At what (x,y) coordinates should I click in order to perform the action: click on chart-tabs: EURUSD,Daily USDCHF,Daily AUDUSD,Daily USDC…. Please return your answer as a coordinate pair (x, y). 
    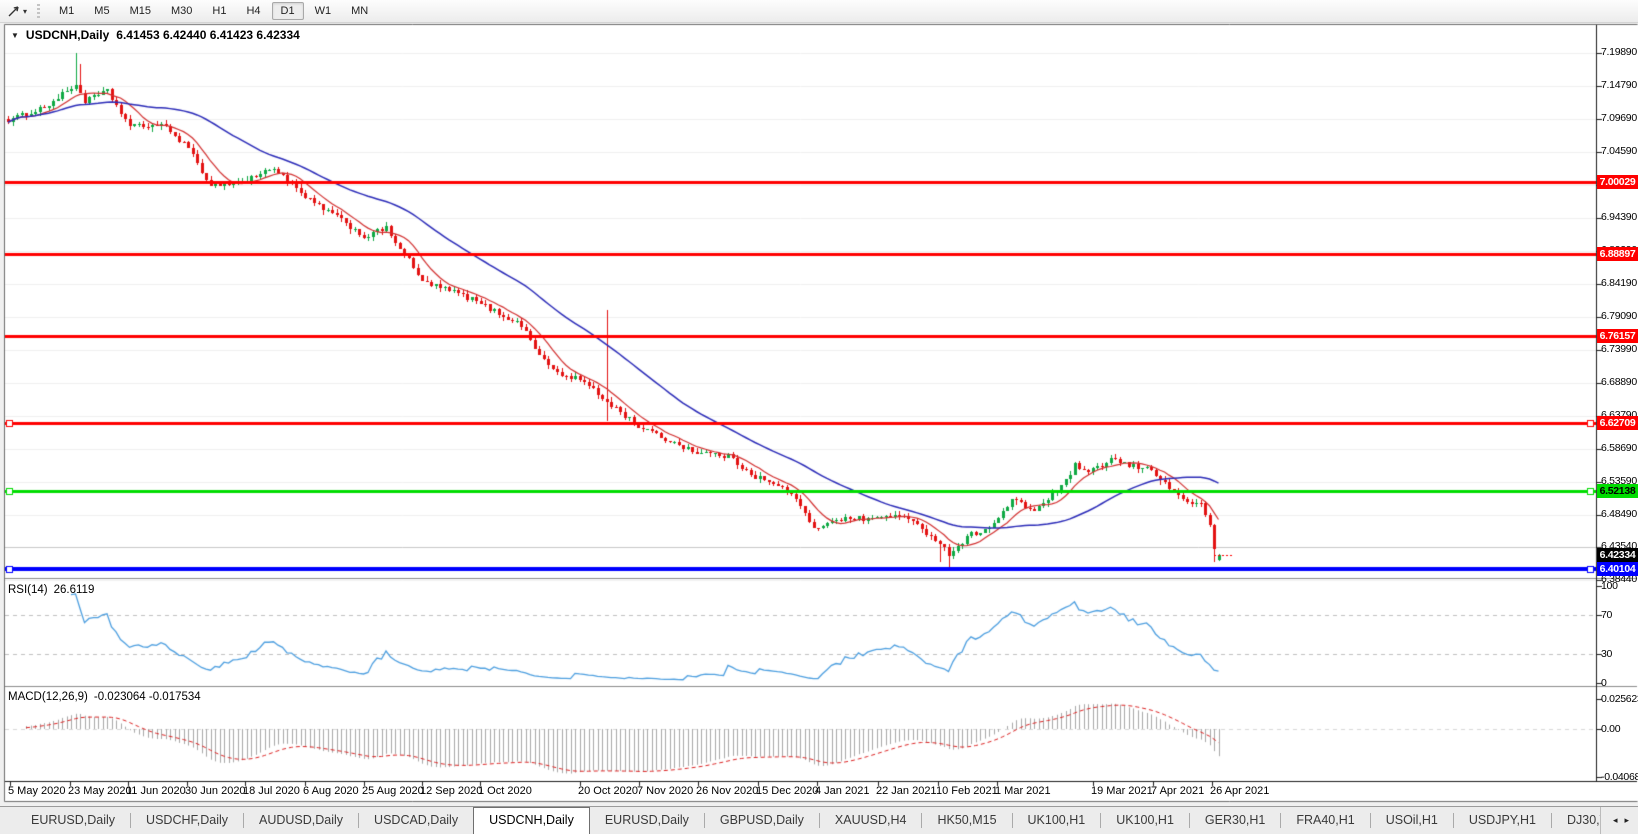
    Looking at the image, I should click on (819, 820).